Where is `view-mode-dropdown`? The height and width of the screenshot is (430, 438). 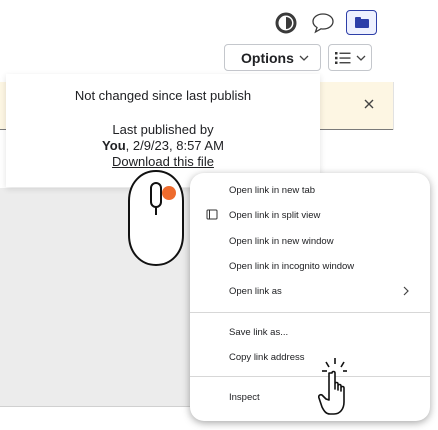 view-mode-dropdown is located at coordinates (350, 57).